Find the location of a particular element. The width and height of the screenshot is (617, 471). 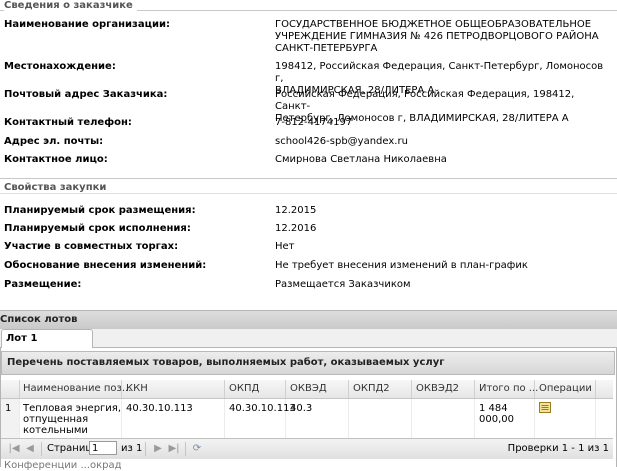

email-value: school426-spb@yandex.ru is located at coordinates (341, 141).